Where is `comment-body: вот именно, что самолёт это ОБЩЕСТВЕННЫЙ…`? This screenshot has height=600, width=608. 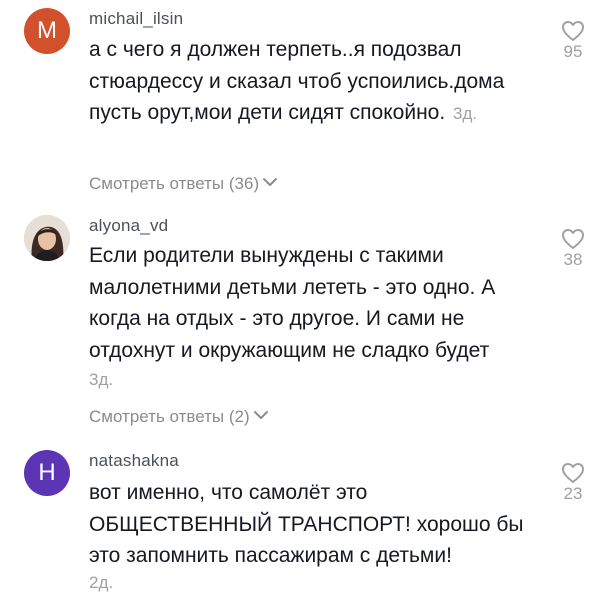 comment-body: вот именно, что самолёт это ОБЩЕСТВЕННЫЙ… is located at coordinates (306, 524).